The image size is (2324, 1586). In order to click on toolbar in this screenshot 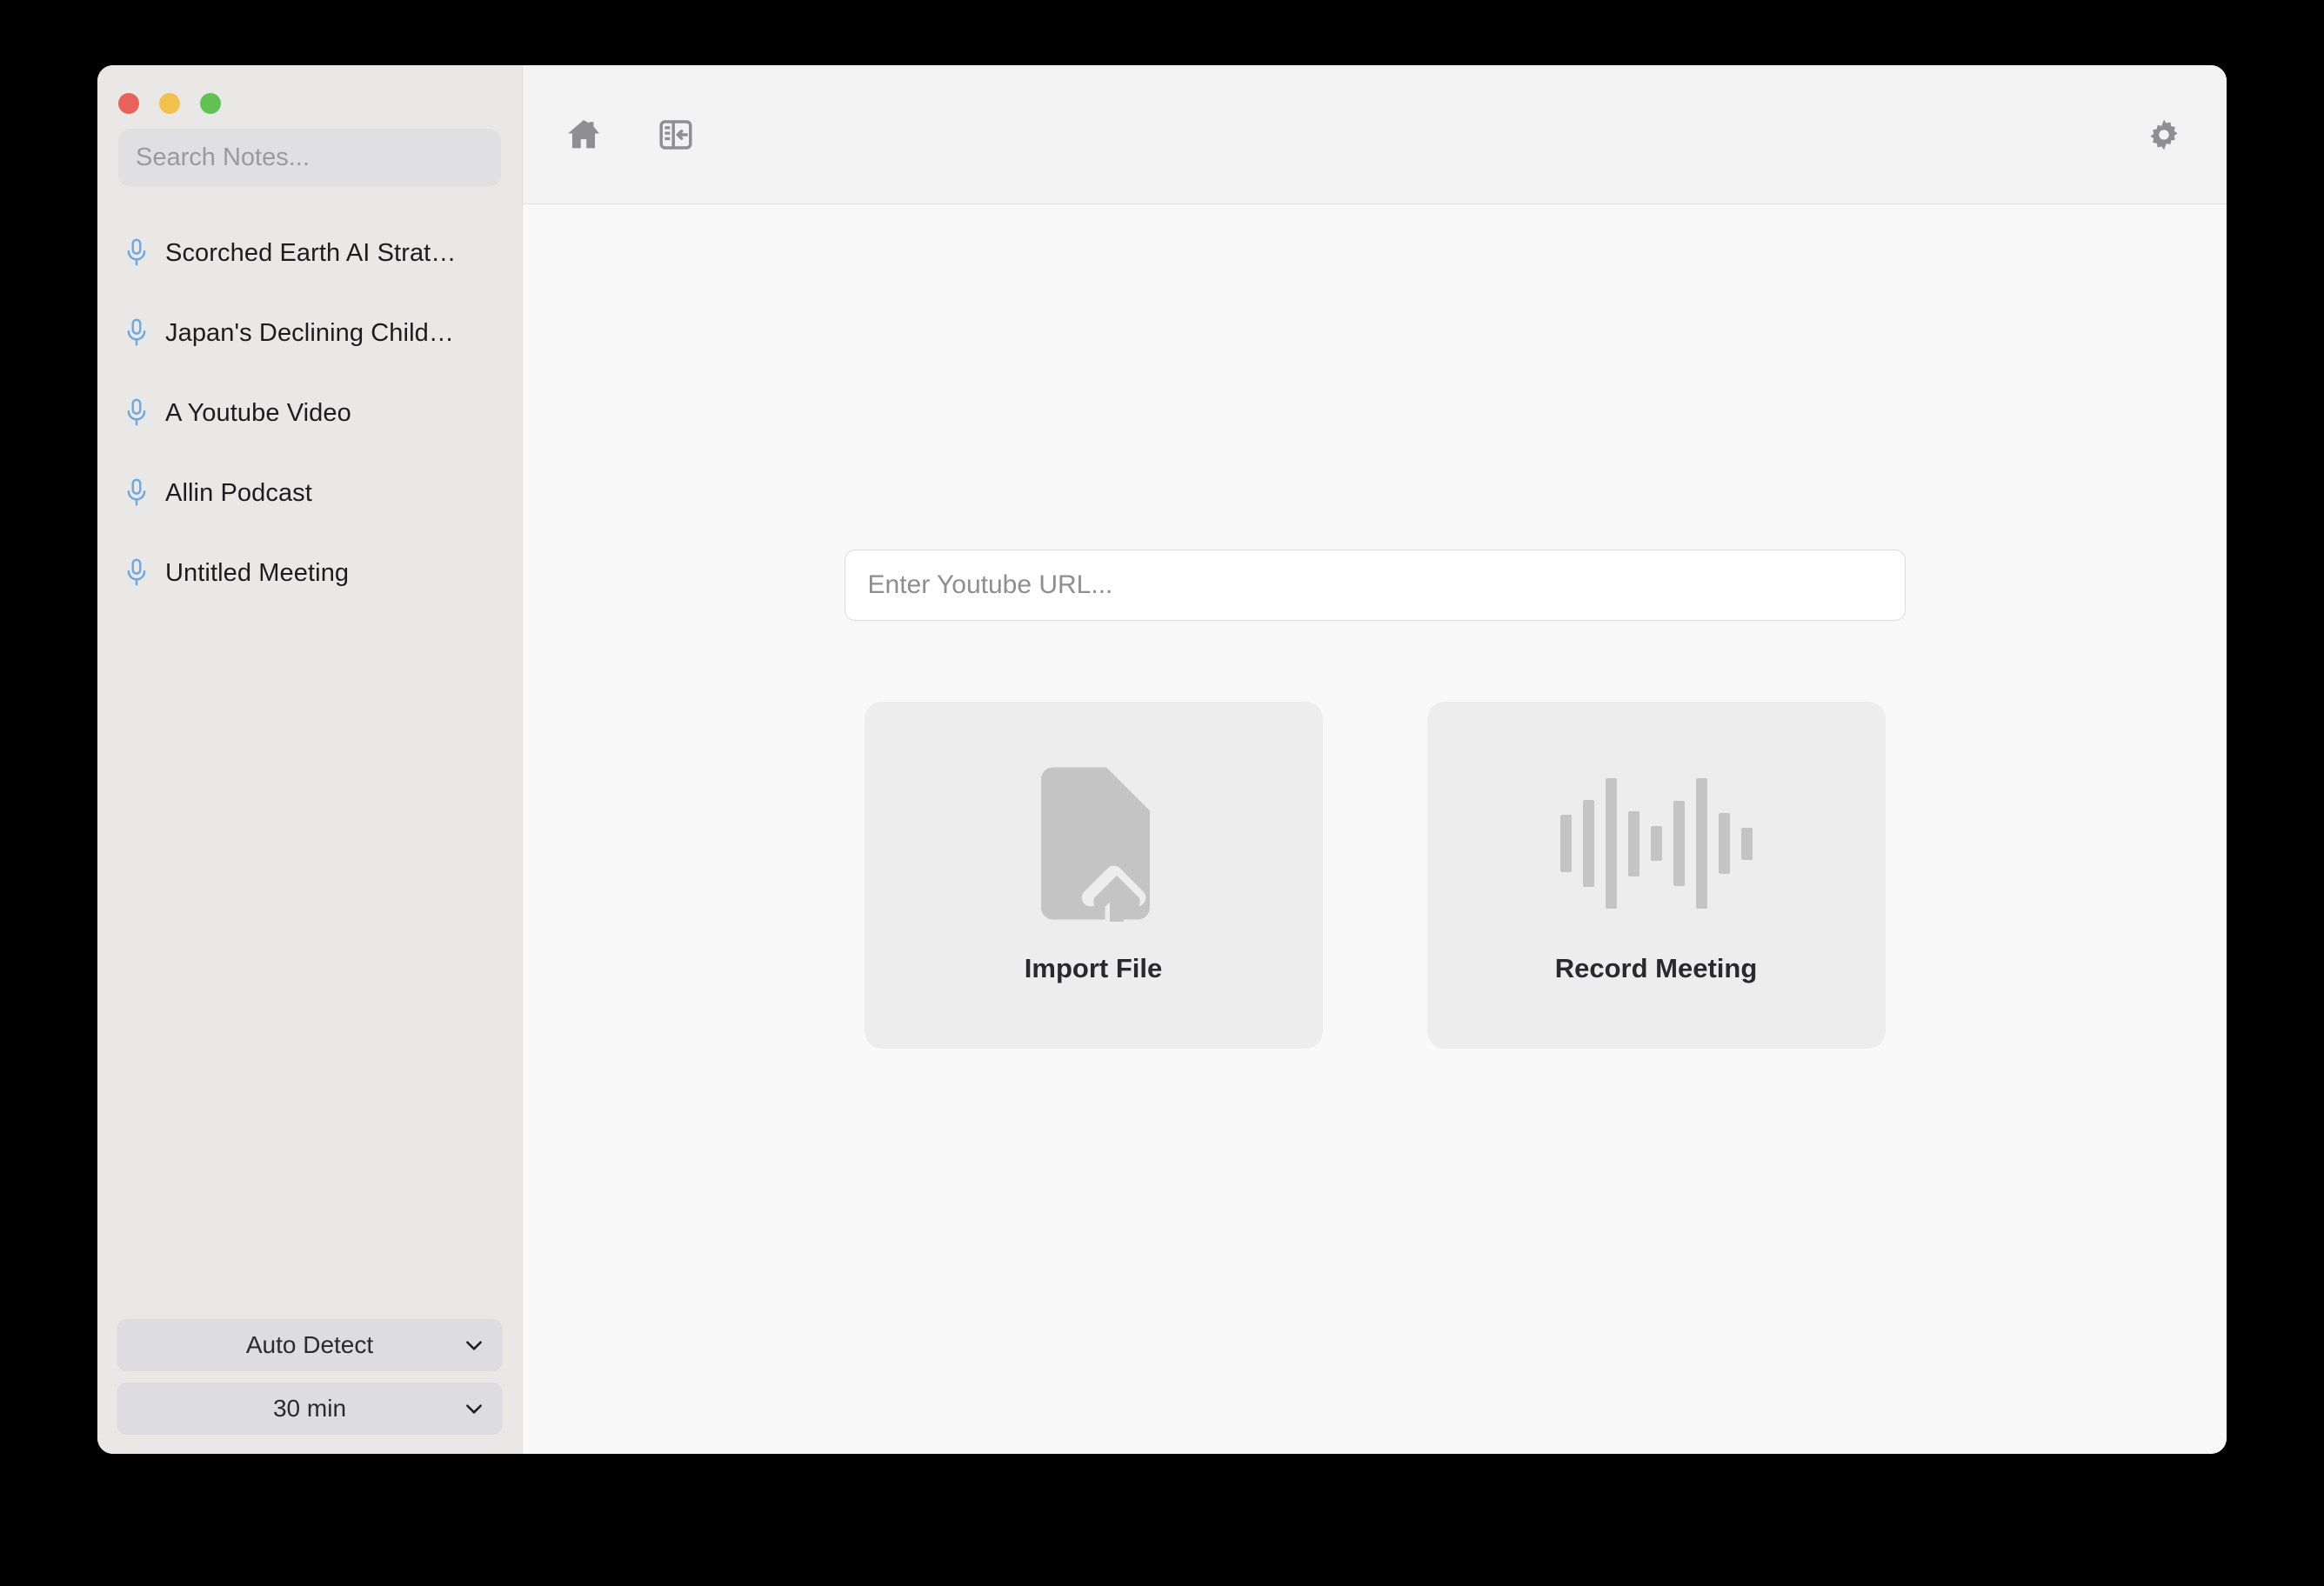, I will do `click(1375, 134)`.